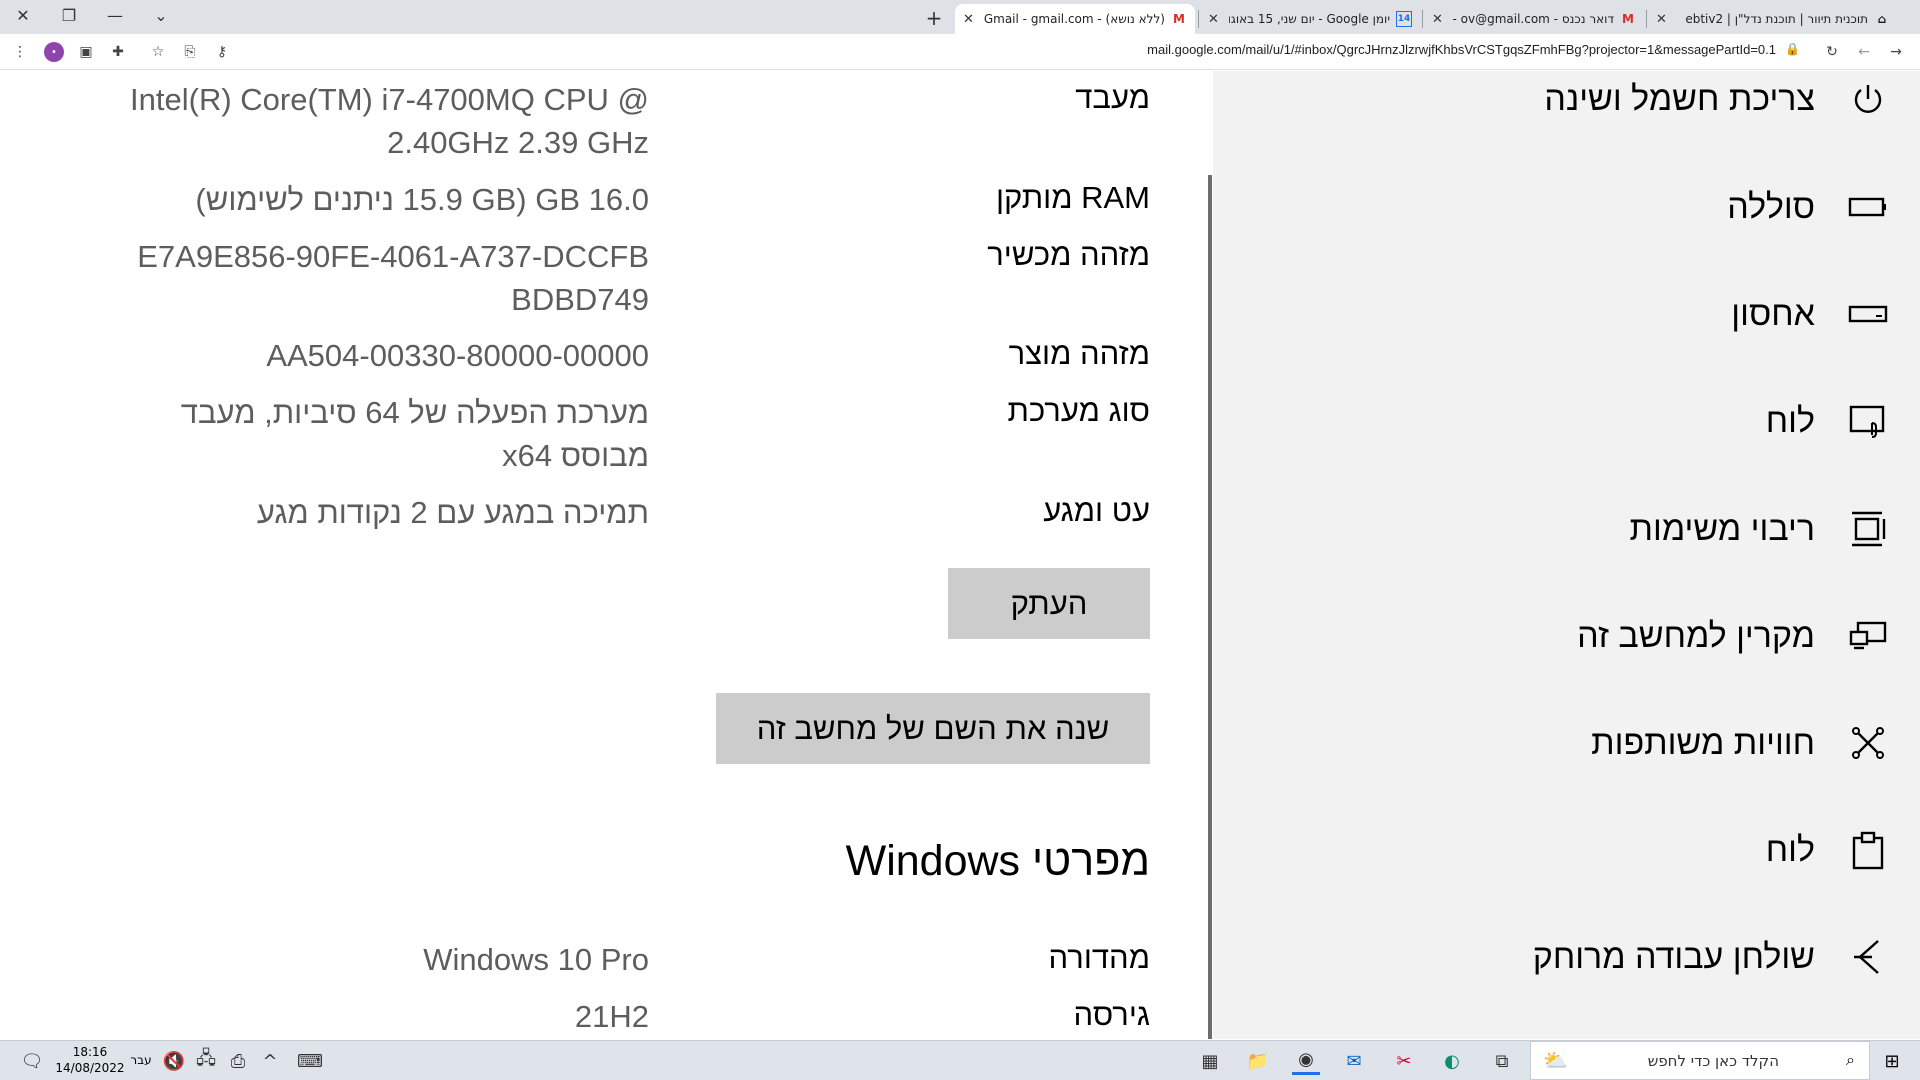 This screenshot has width=1920, height=1080. Describe the element at coordinates (1404, 19) in the screenshot. I see `calendar-icon: 14` at that location.